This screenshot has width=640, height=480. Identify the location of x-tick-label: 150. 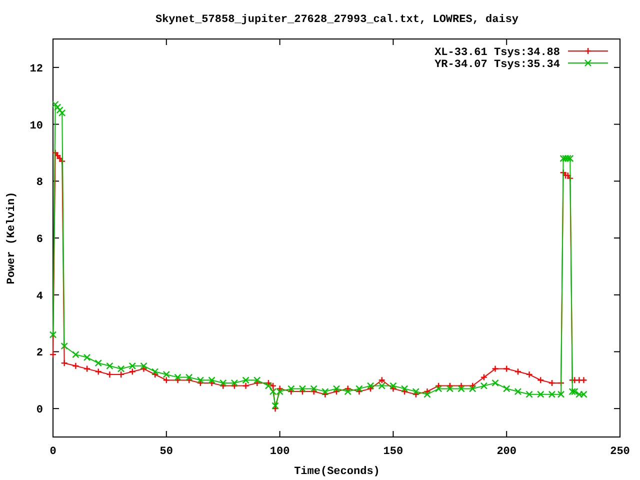
(393, 452).